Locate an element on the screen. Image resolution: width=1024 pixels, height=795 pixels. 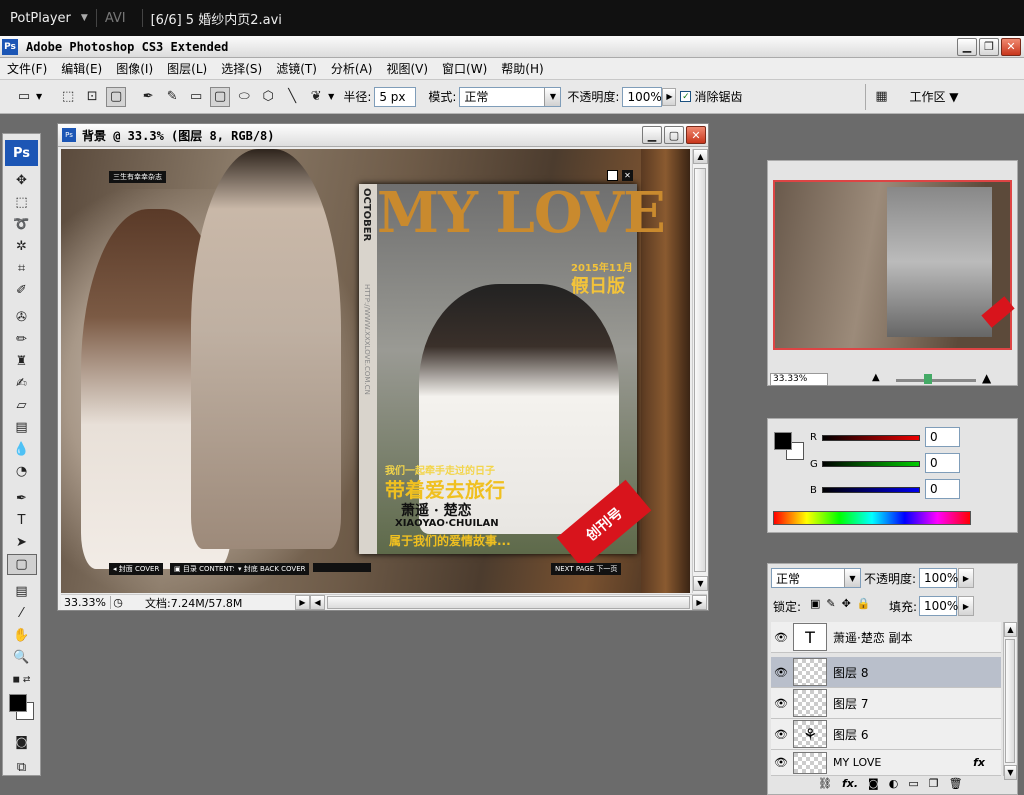
doc-minimize-button: ▁ is located at coordinates (652, 135).